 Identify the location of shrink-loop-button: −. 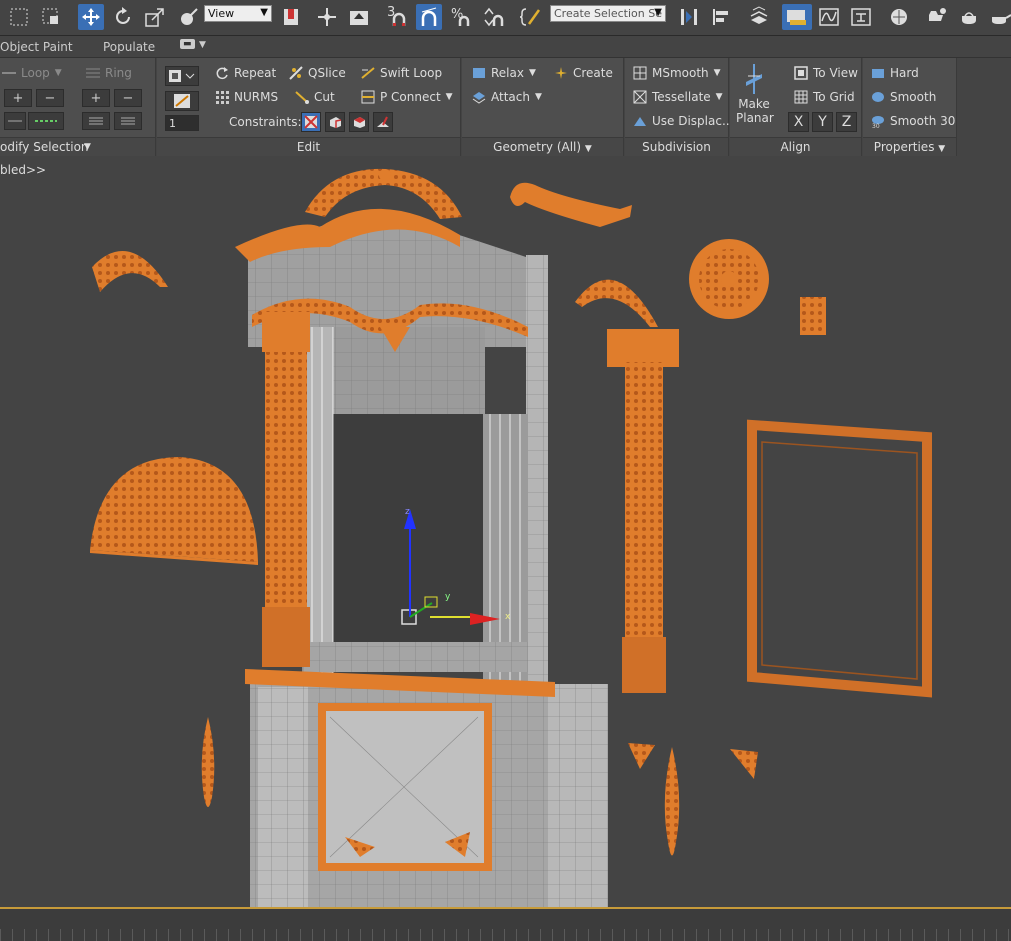
(50, 98).